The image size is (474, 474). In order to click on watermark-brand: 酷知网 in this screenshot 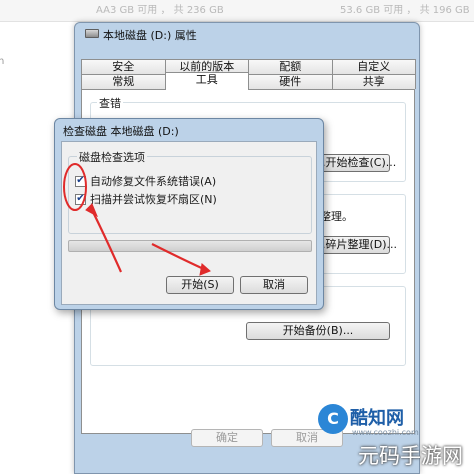, I will do `click(377, 418)`.